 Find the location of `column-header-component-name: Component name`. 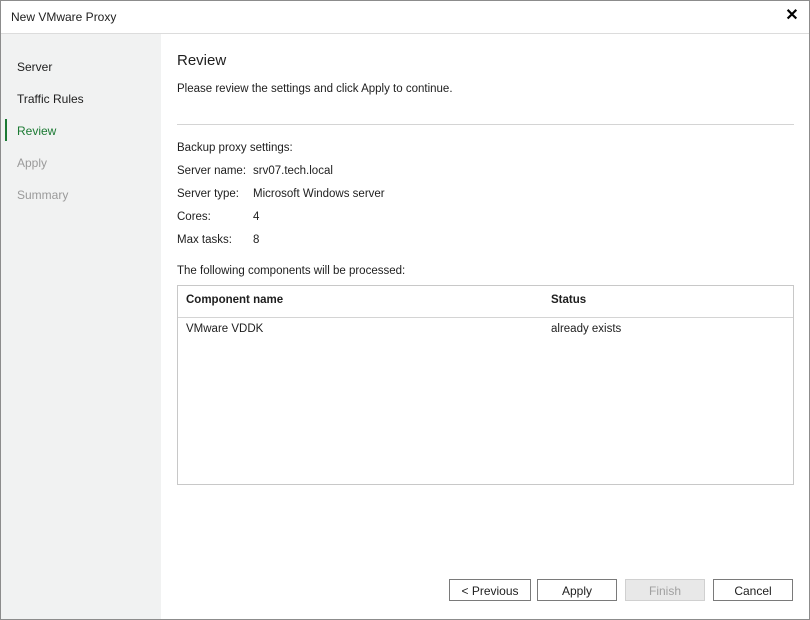

column-header-component-name: Component name is located at coordinates (234, 300).